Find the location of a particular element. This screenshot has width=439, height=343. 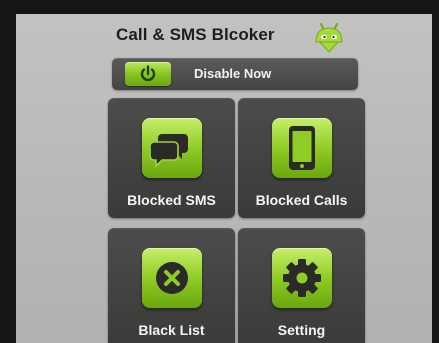

setting-tile: Setting is located at coordinates (301, 285).